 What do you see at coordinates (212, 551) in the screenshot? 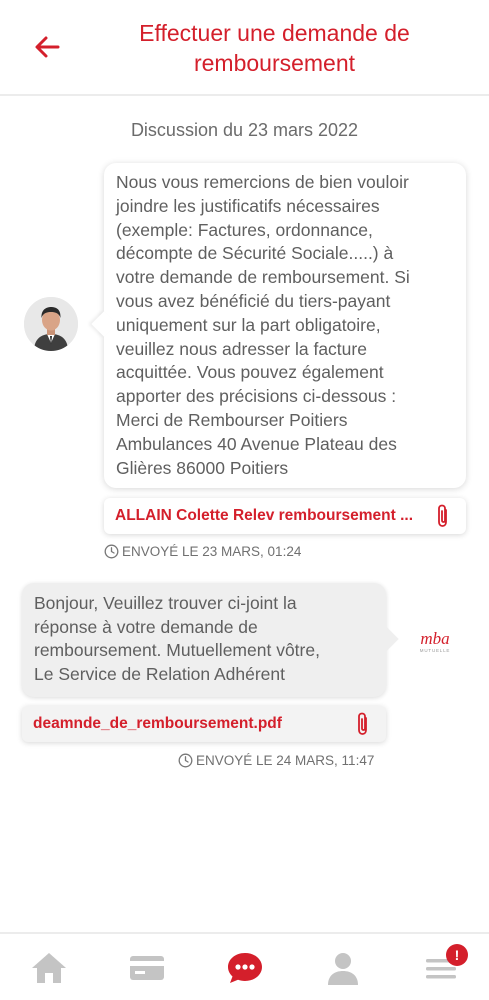
I see `sent-timestamp-text: ENVOYÉ LE 23 MARS, 01:24` at bounding box center [212, 551].